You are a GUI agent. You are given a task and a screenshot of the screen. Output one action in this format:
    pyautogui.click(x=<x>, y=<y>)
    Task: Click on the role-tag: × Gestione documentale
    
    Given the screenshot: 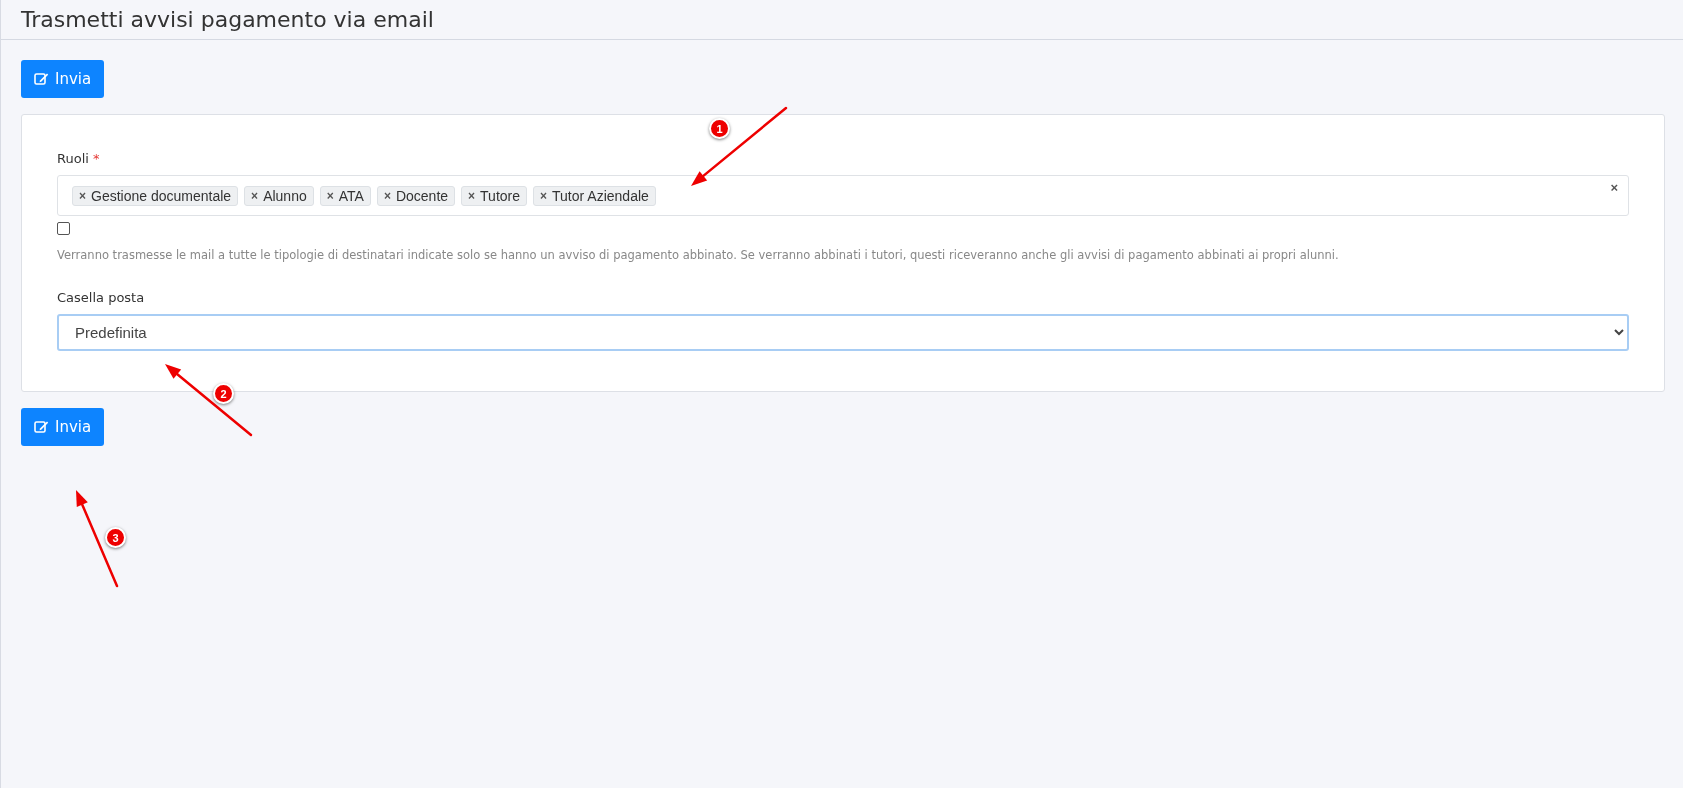 What is the action you would take?
    pyautogui.click(x=155, y=195)
    